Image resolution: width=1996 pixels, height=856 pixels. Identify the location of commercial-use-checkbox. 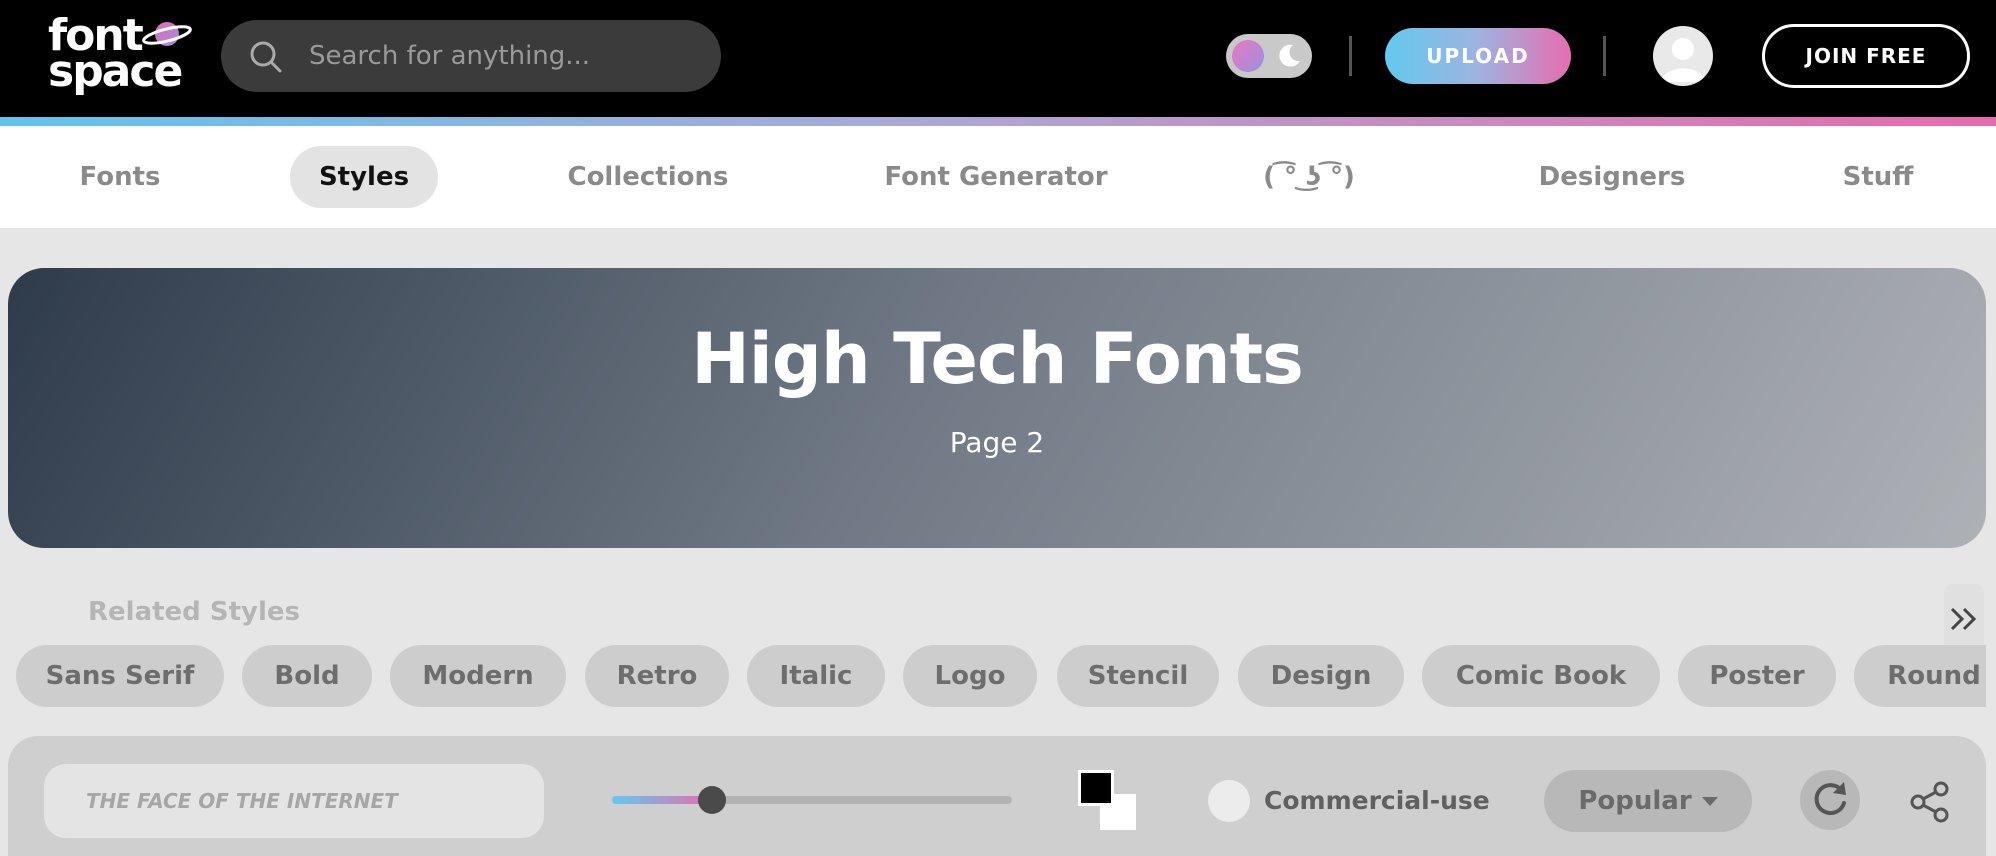
(1229, 801).